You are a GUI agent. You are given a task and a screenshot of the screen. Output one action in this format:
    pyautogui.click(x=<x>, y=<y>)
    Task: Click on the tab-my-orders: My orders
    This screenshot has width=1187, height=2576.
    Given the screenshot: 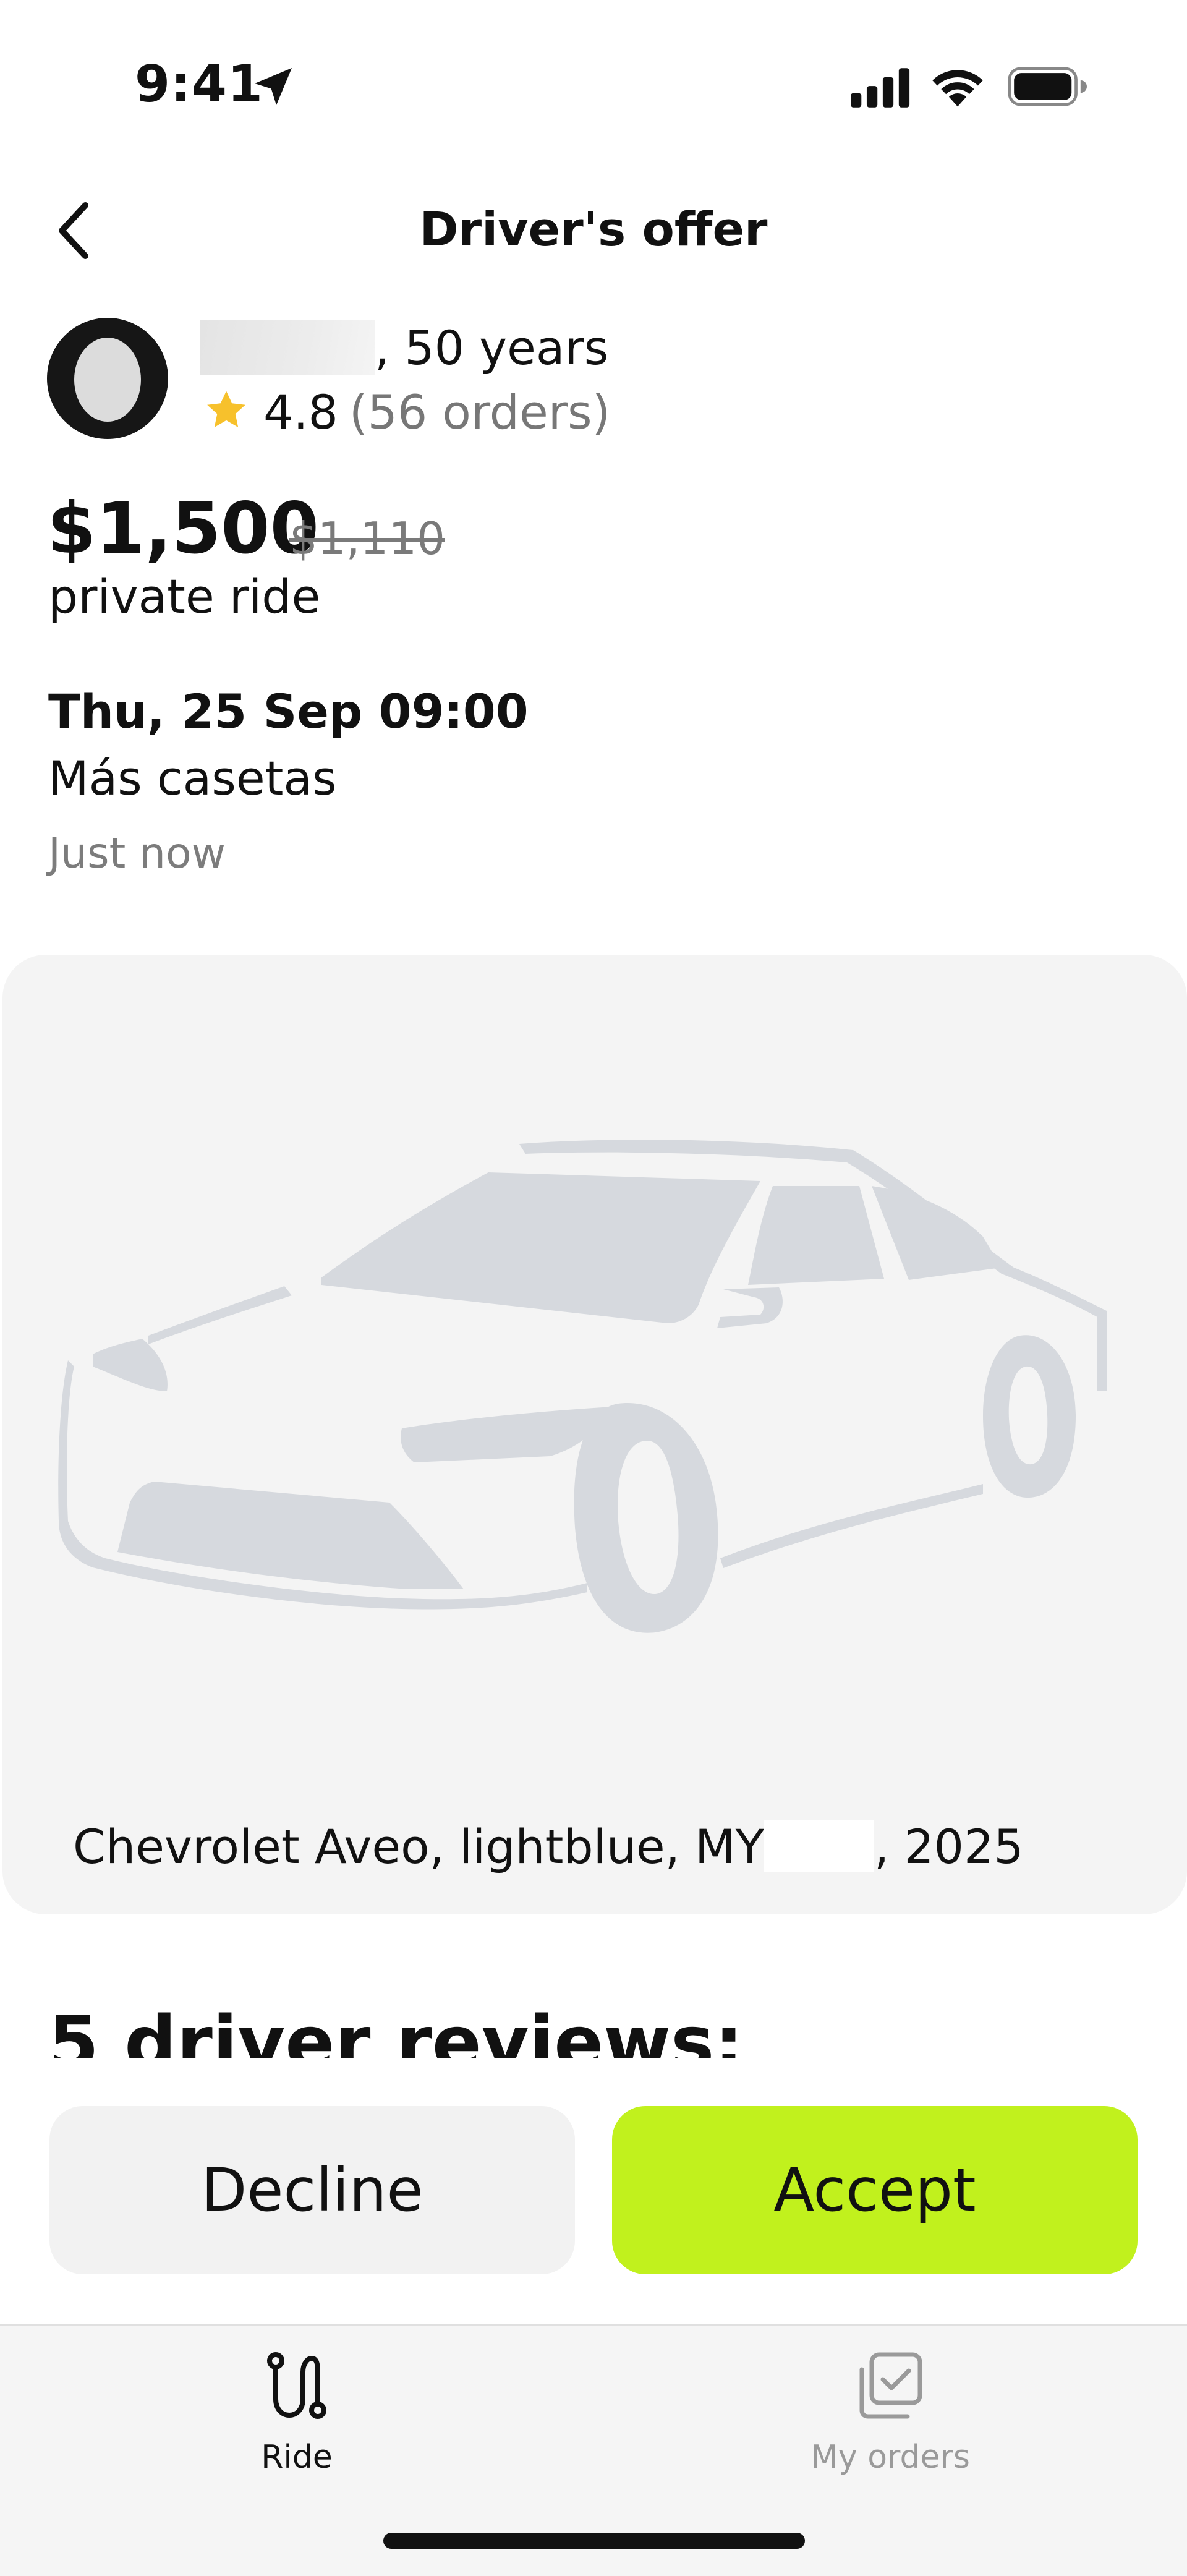 What is the action you would take?
    pyautogui.click(x=891, y=2406)
    